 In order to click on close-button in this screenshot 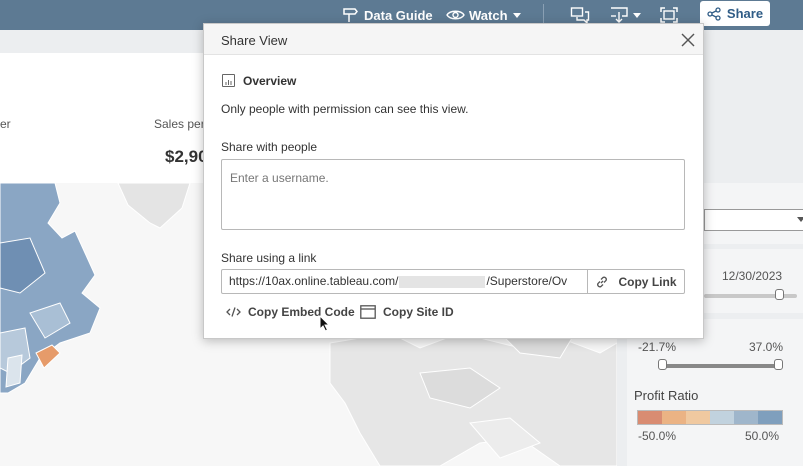, I will do `click(688, 40)`.